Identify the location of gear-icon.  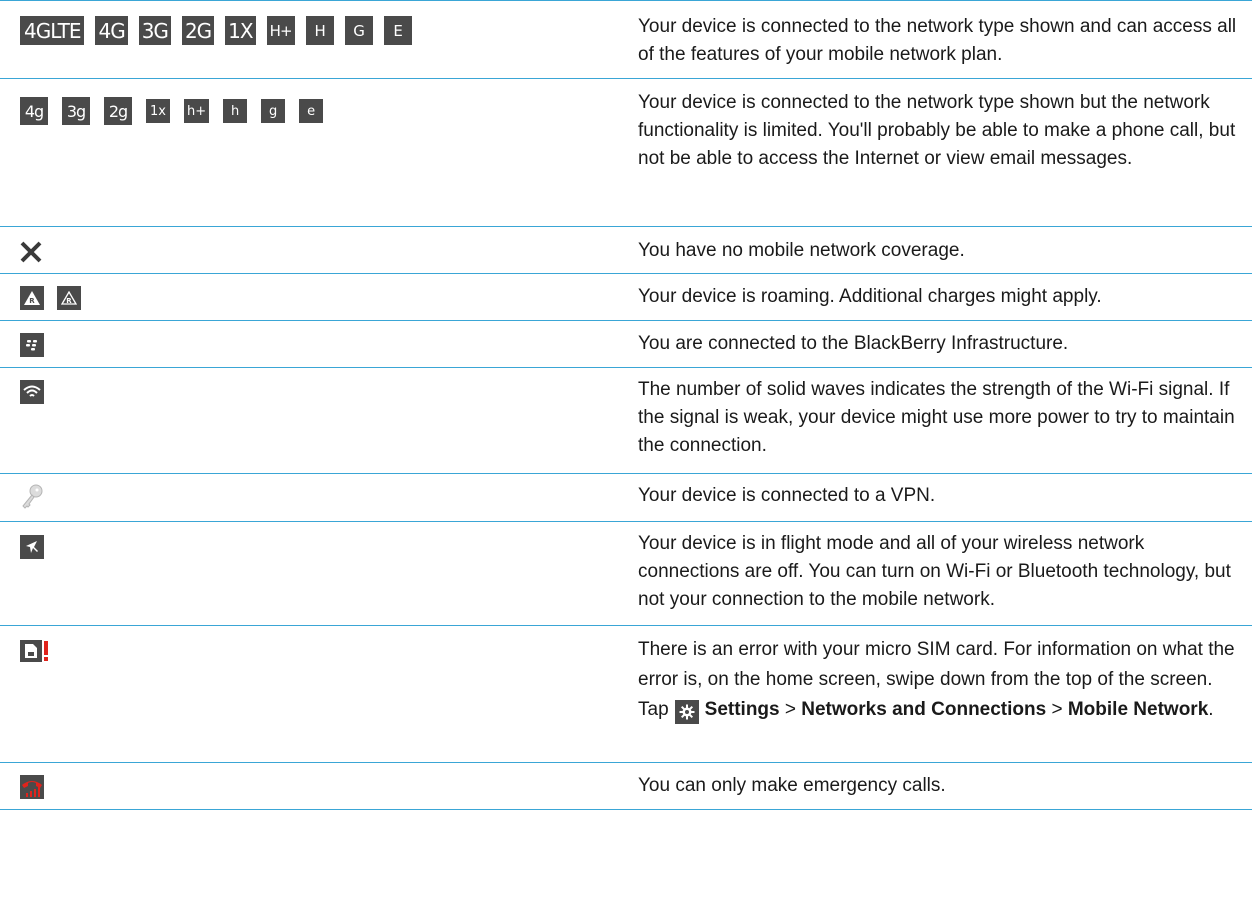
(686, 712).